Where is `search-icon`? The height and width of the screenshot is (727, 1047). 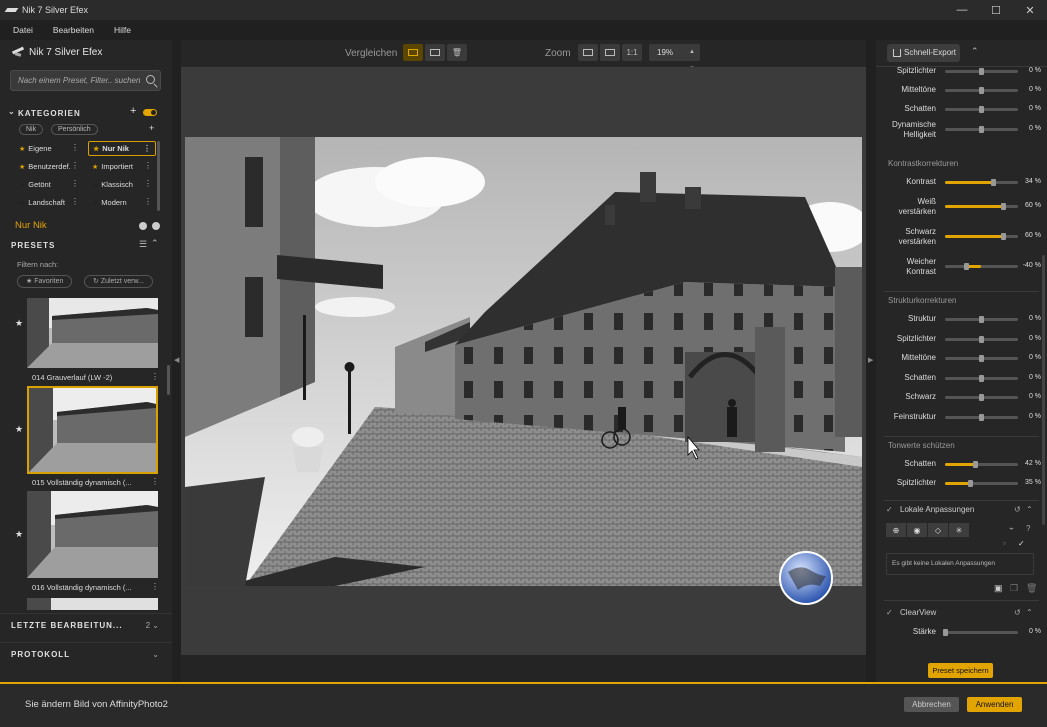
search-icon is located at coordinates (150, 79).